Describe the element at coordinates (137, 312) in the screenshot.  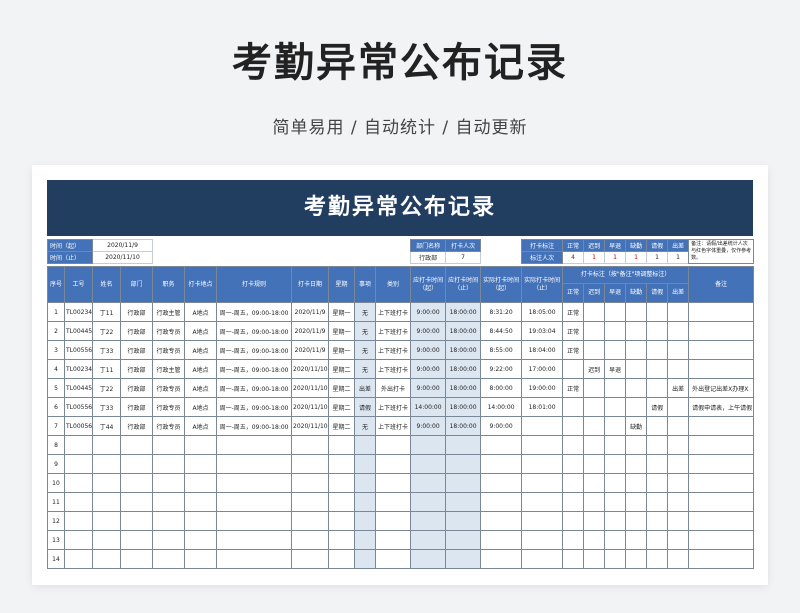
I see `cell-dept: 行政部` at that location.